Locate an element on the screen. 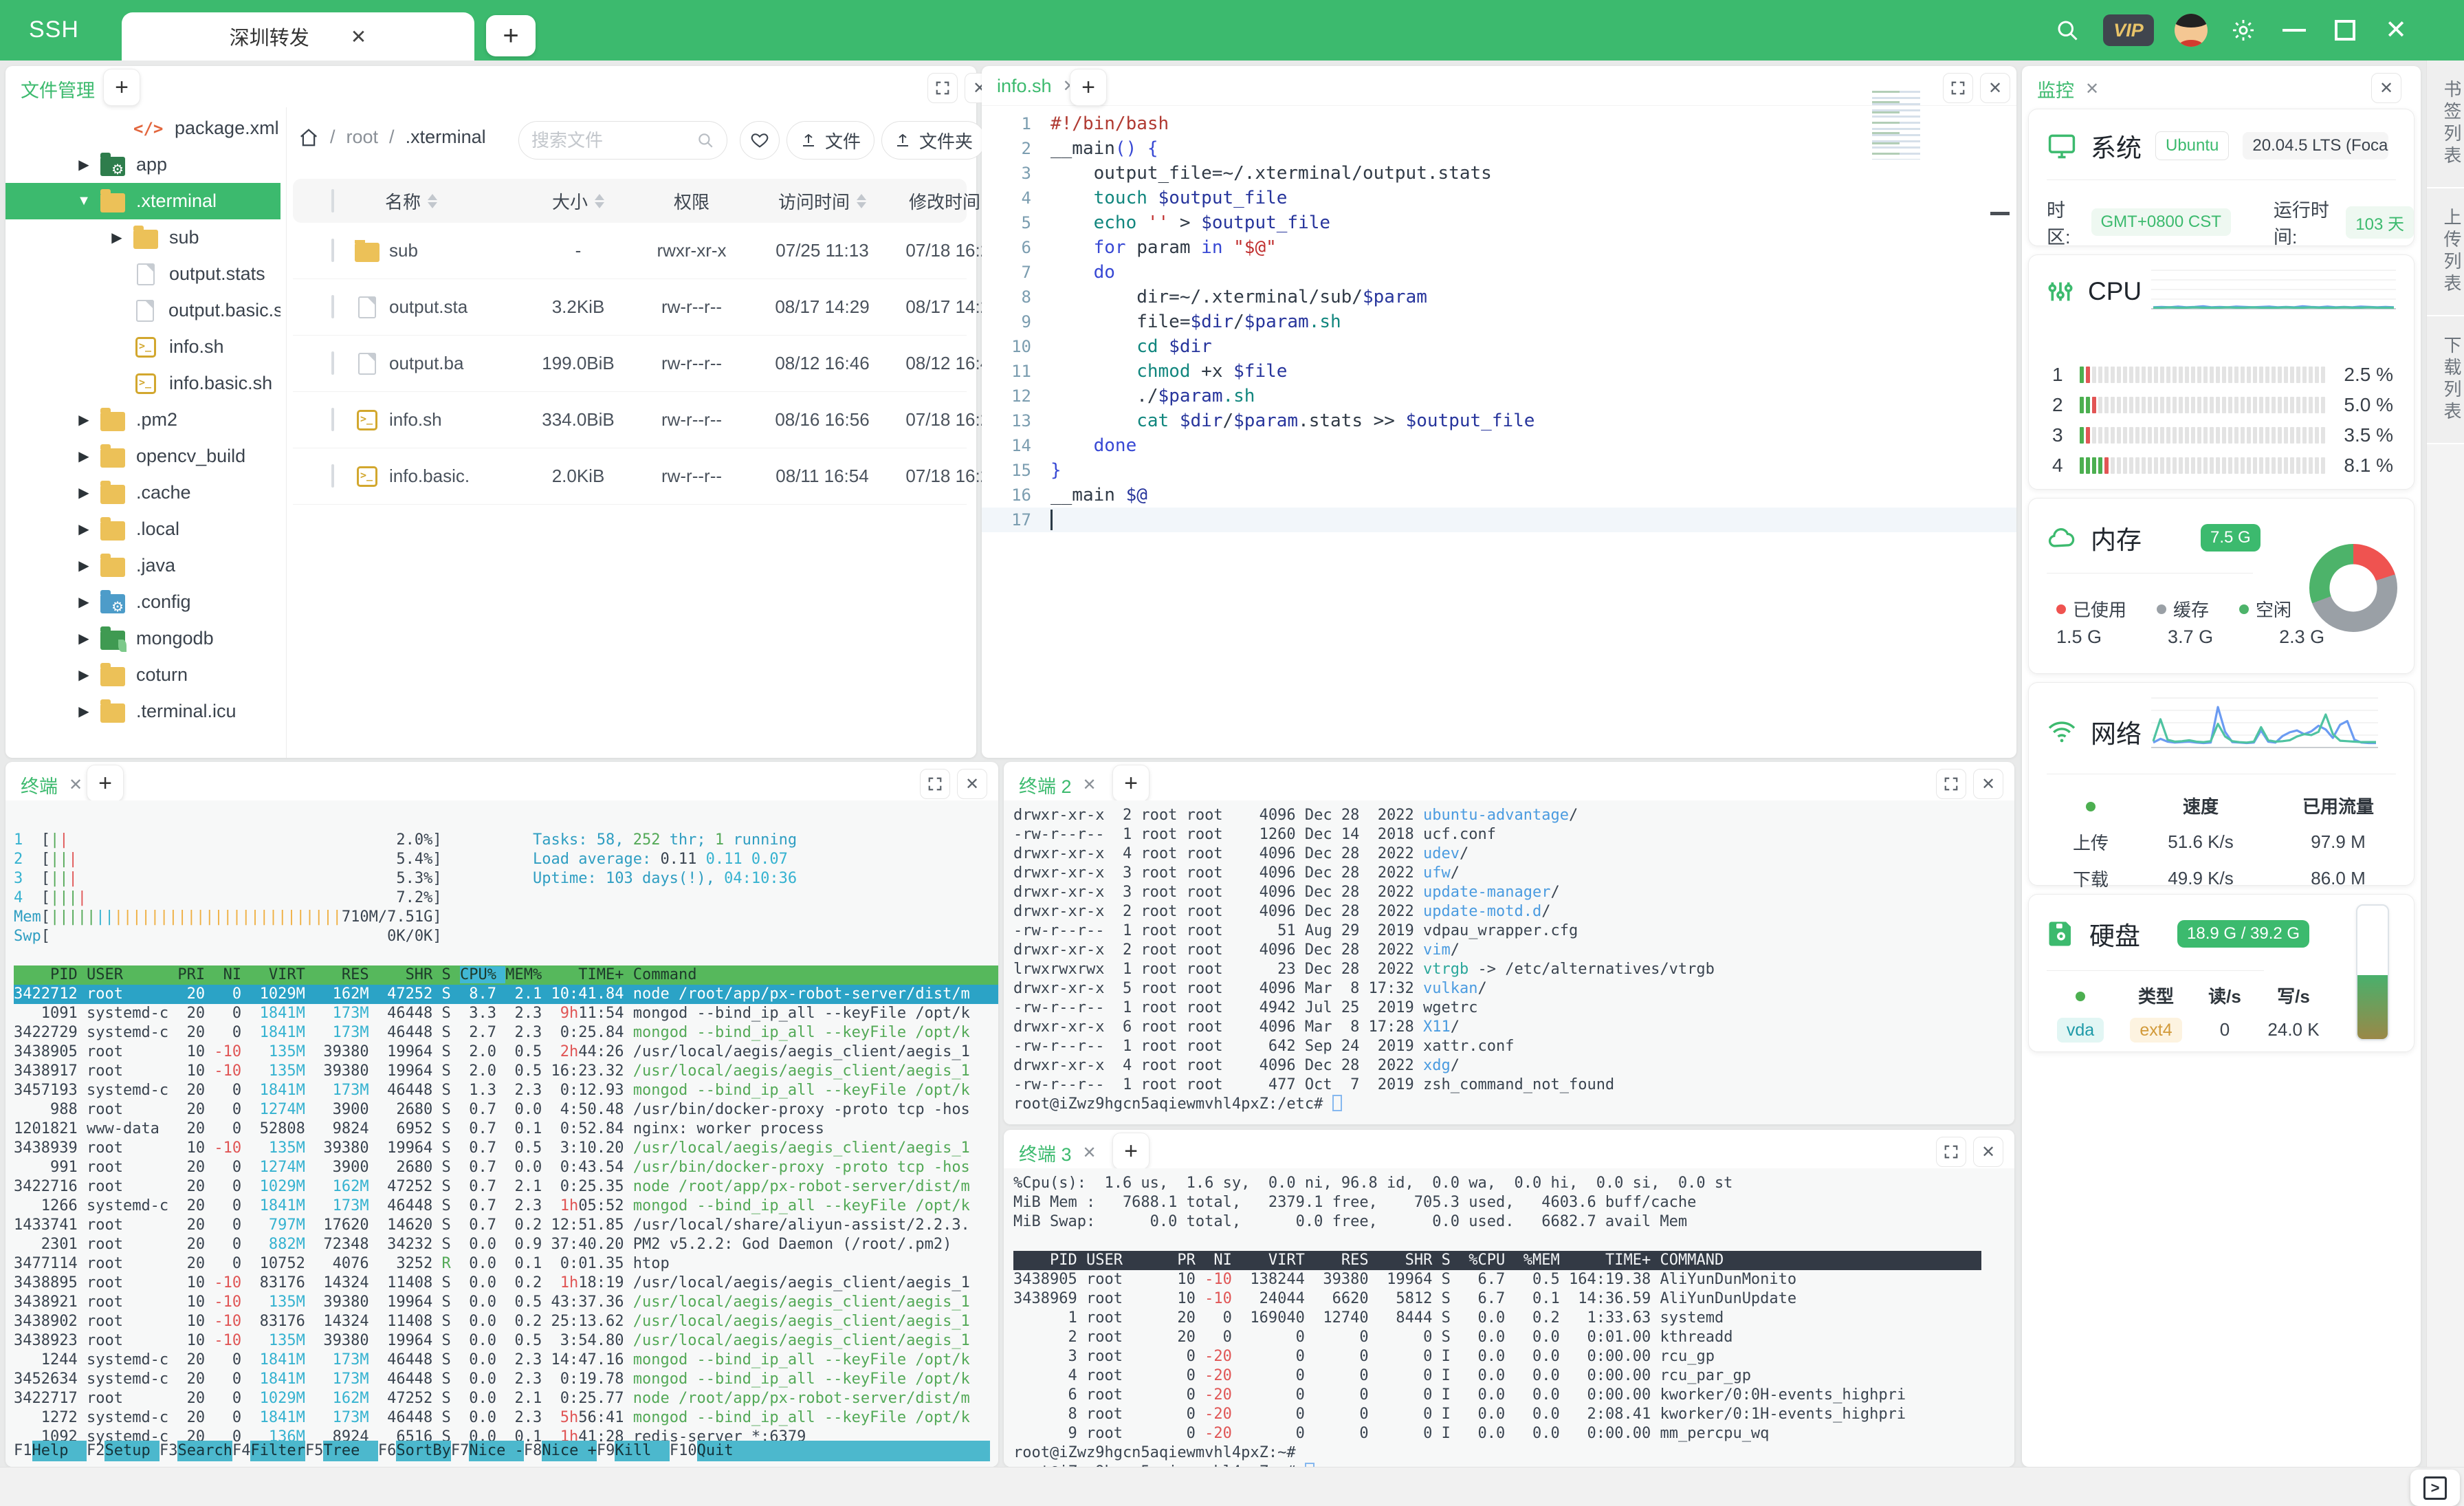  gear-icon is located at coordinates (2243, 30).